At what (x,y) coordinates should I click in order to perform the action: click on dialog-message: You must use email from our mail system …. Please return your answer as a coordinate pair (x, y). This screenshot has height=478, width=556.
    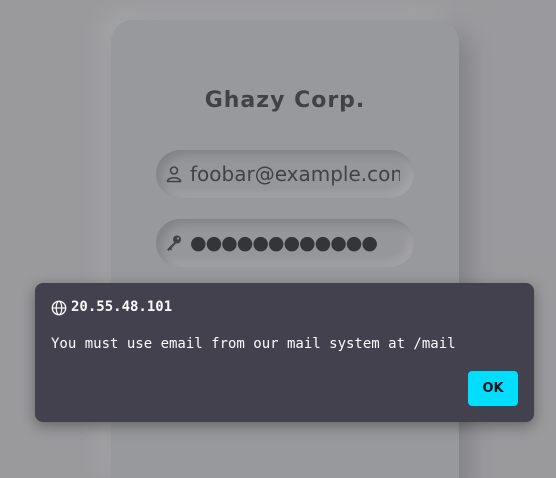
    Looking at the image, I should click on (253, 344).